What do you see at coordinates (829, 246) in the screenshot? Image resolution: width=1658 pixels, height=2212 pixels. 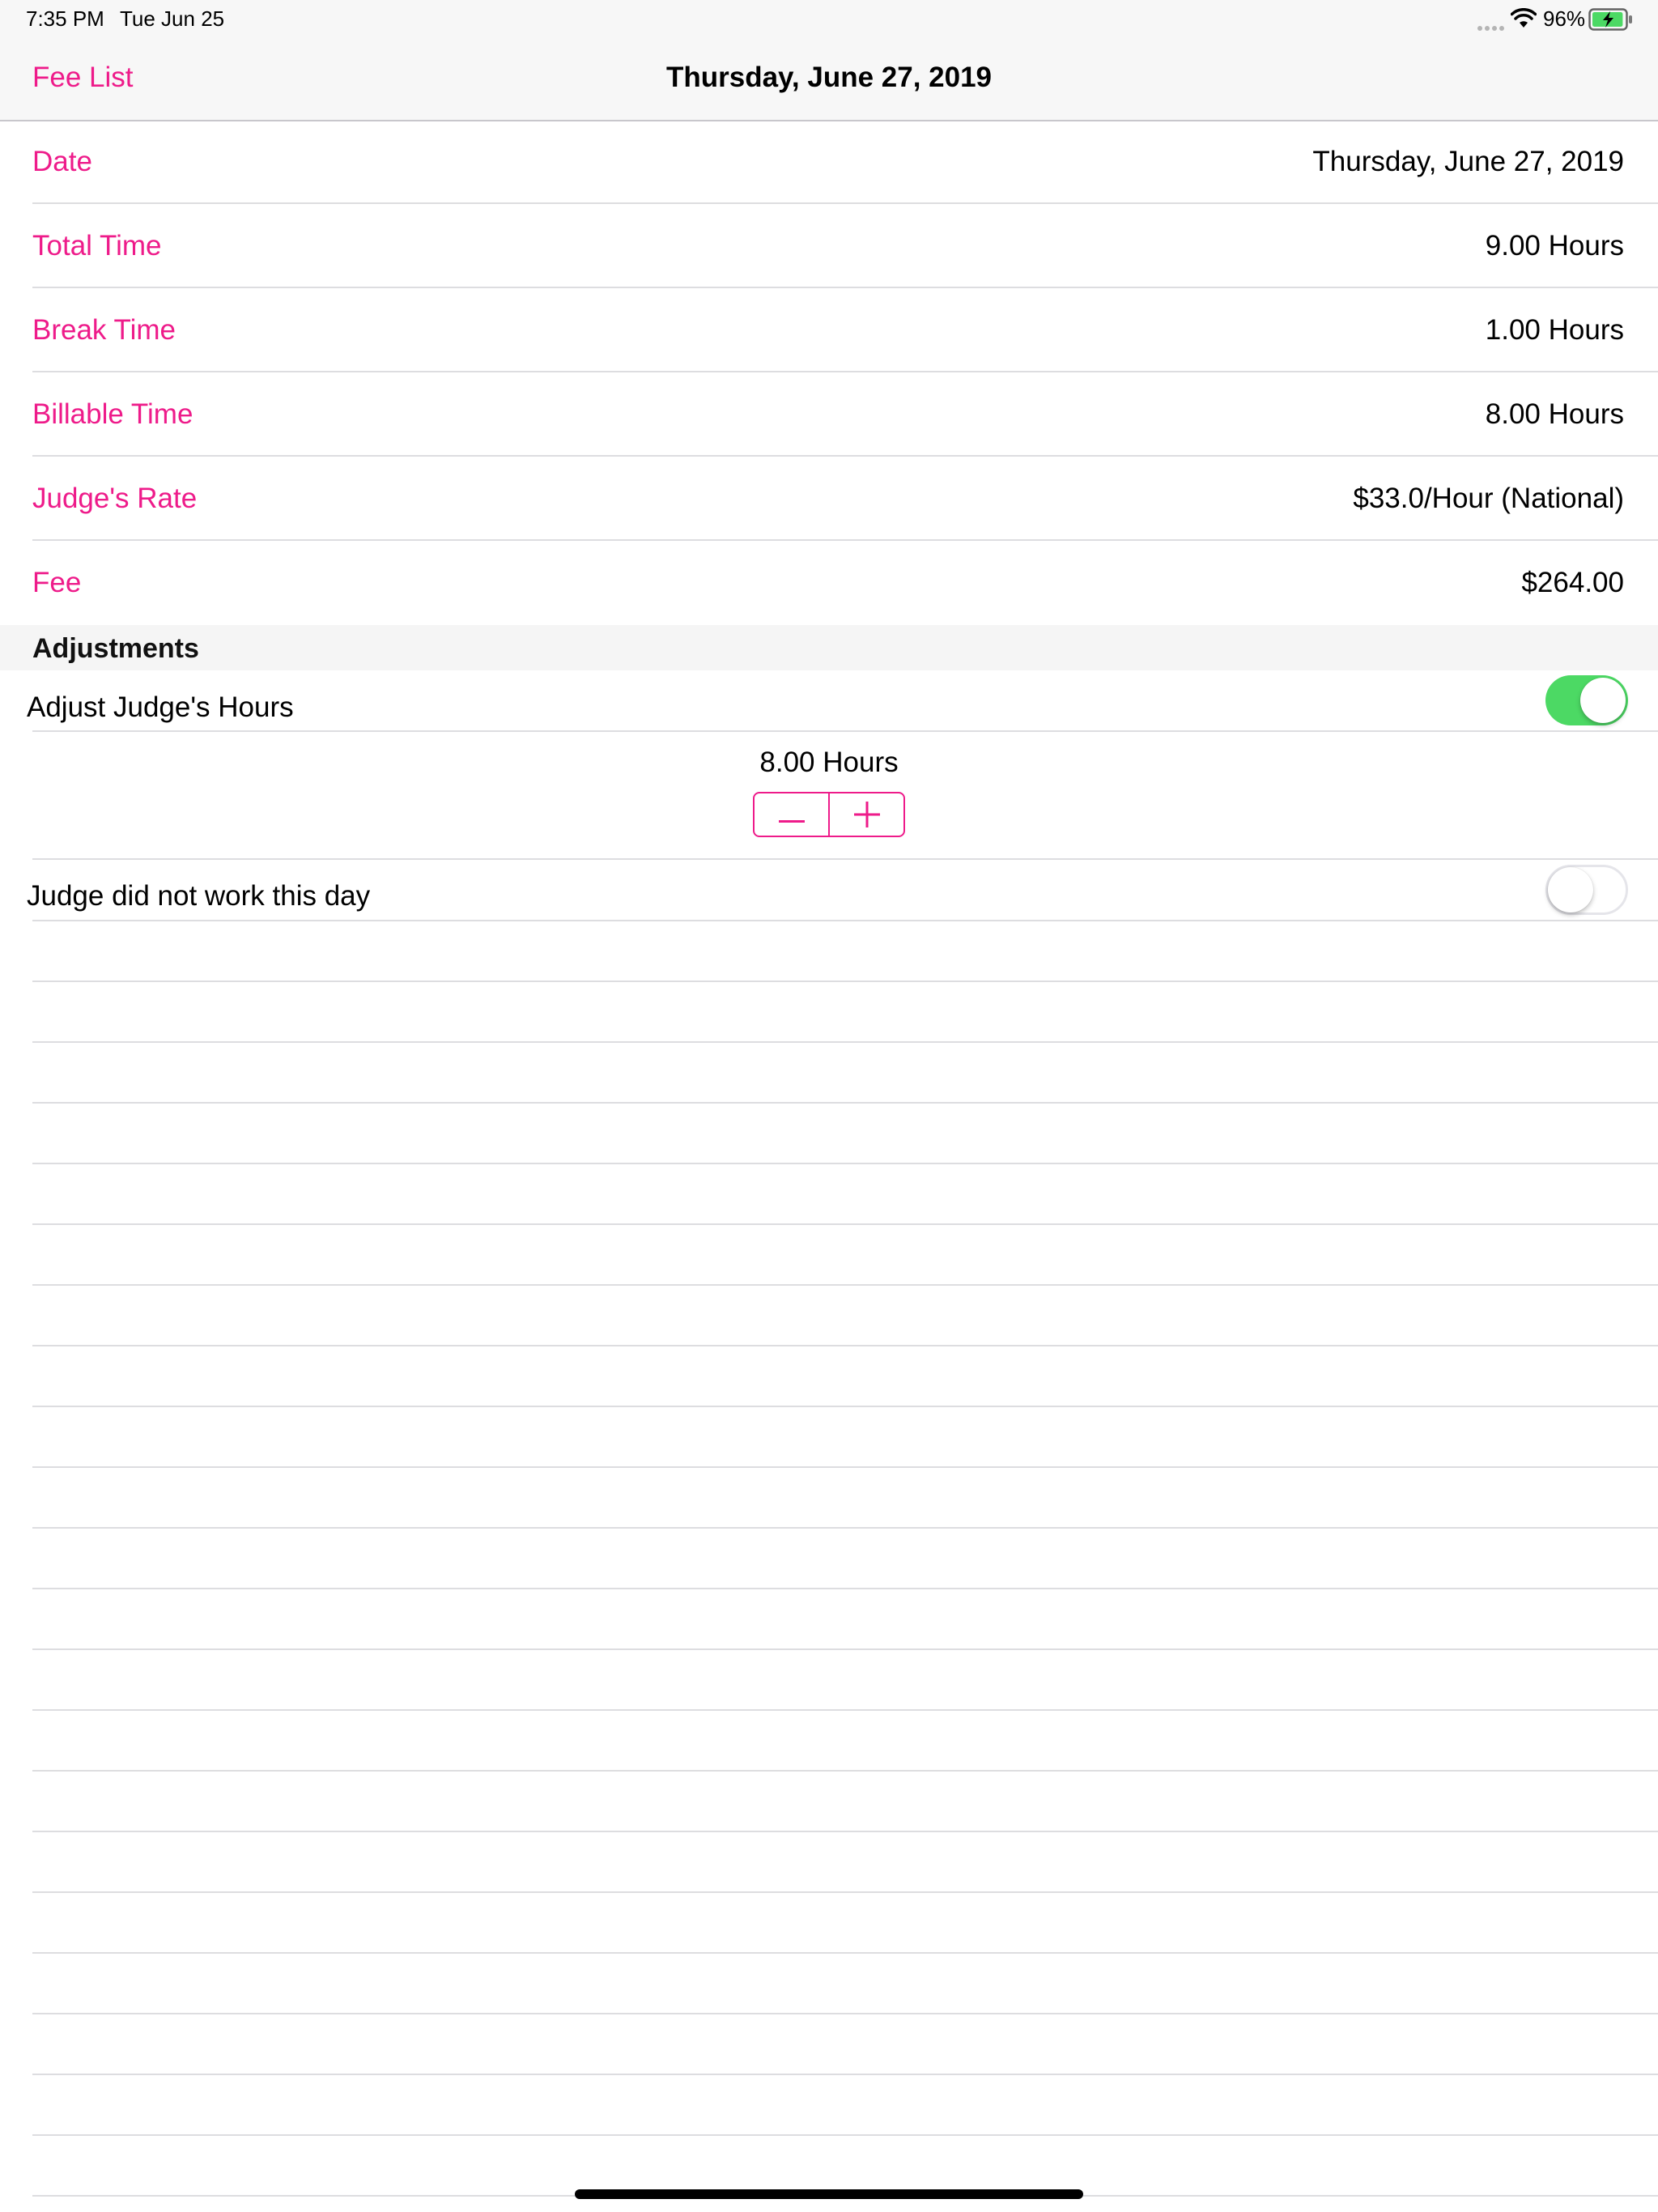 I see `detail-row-total-time: Total Time 9.00 Hours` at bounding box center [829, 246].